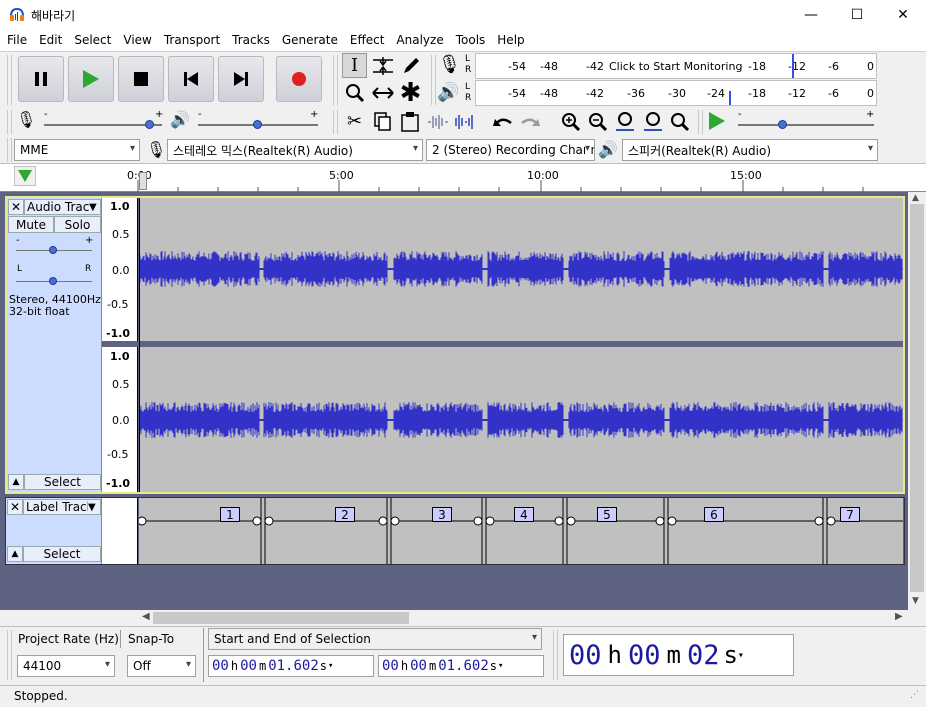 The width and height of the screenshot is (926, 707). Describe the element at coordinates (118, 304) in the screenshot. I see `scale-label: -0.5` at that location.